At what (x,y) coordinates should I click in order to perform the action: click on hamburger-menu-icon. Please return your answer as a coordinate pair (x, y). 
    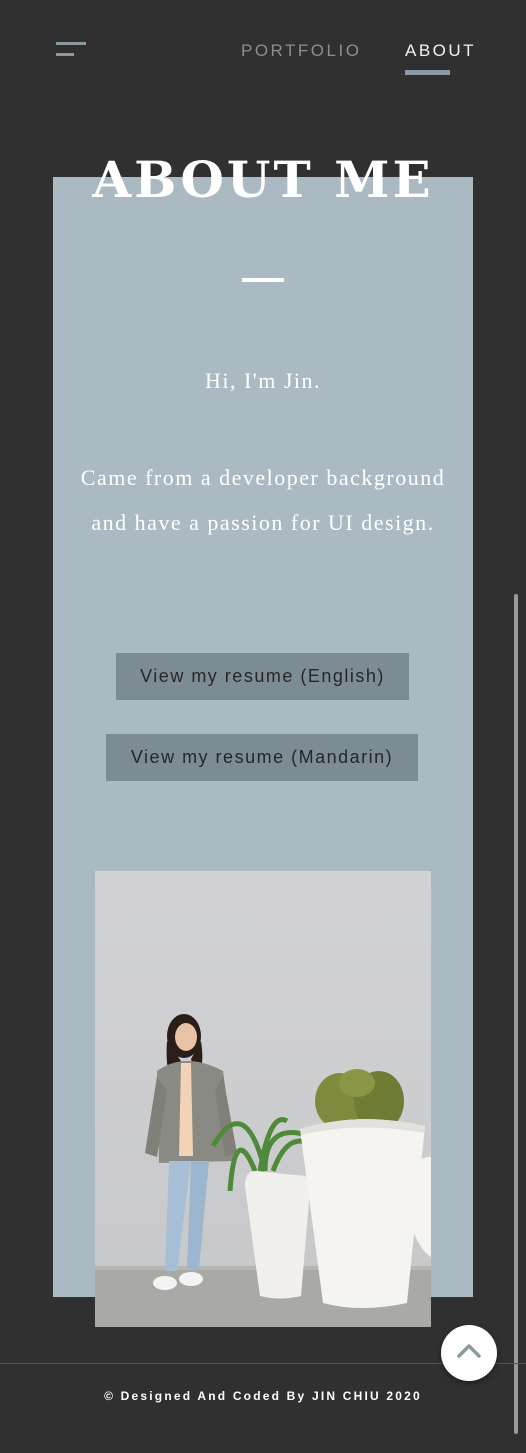
    Looking at the image, I should click on (72, 51).